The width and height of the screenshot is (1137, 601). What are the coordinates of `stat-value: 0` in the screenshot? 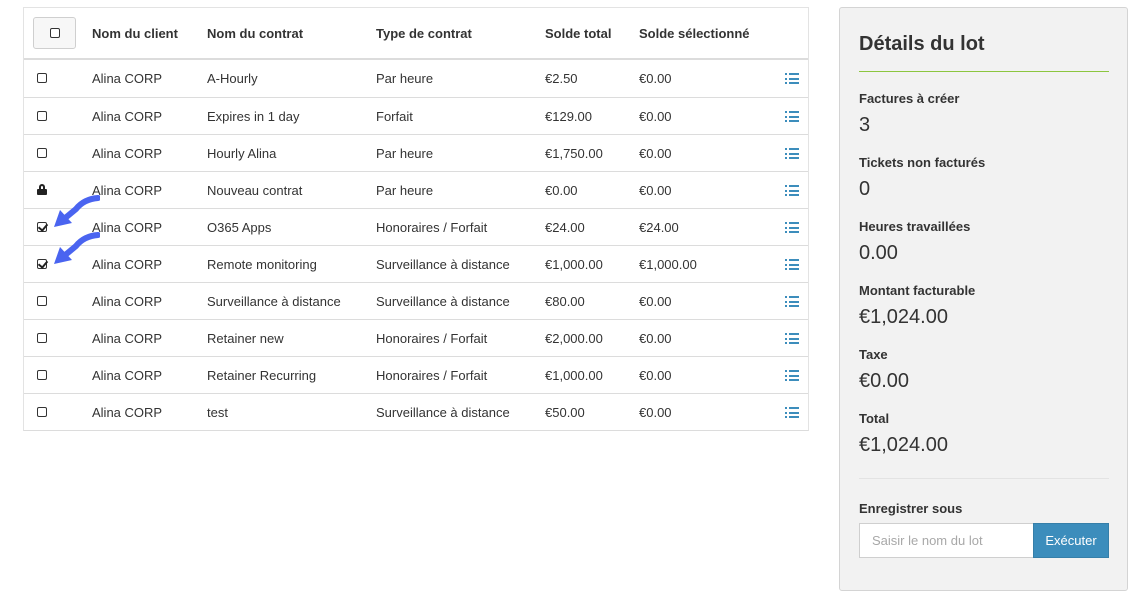 It's located at (865, 189).